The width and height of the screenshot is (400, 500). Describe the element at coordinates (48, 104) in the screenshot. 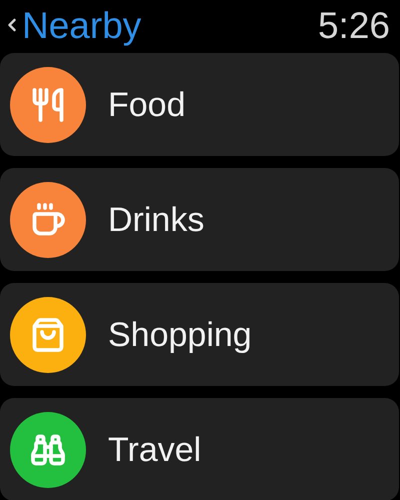

I see `fork-knife-icon` at that location.